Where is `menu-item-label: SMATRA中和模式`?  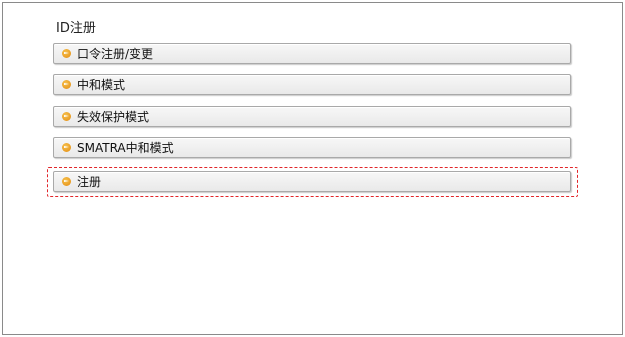 menu-item-label: SMATRA中和模式 is located at coordinates (125, 148).